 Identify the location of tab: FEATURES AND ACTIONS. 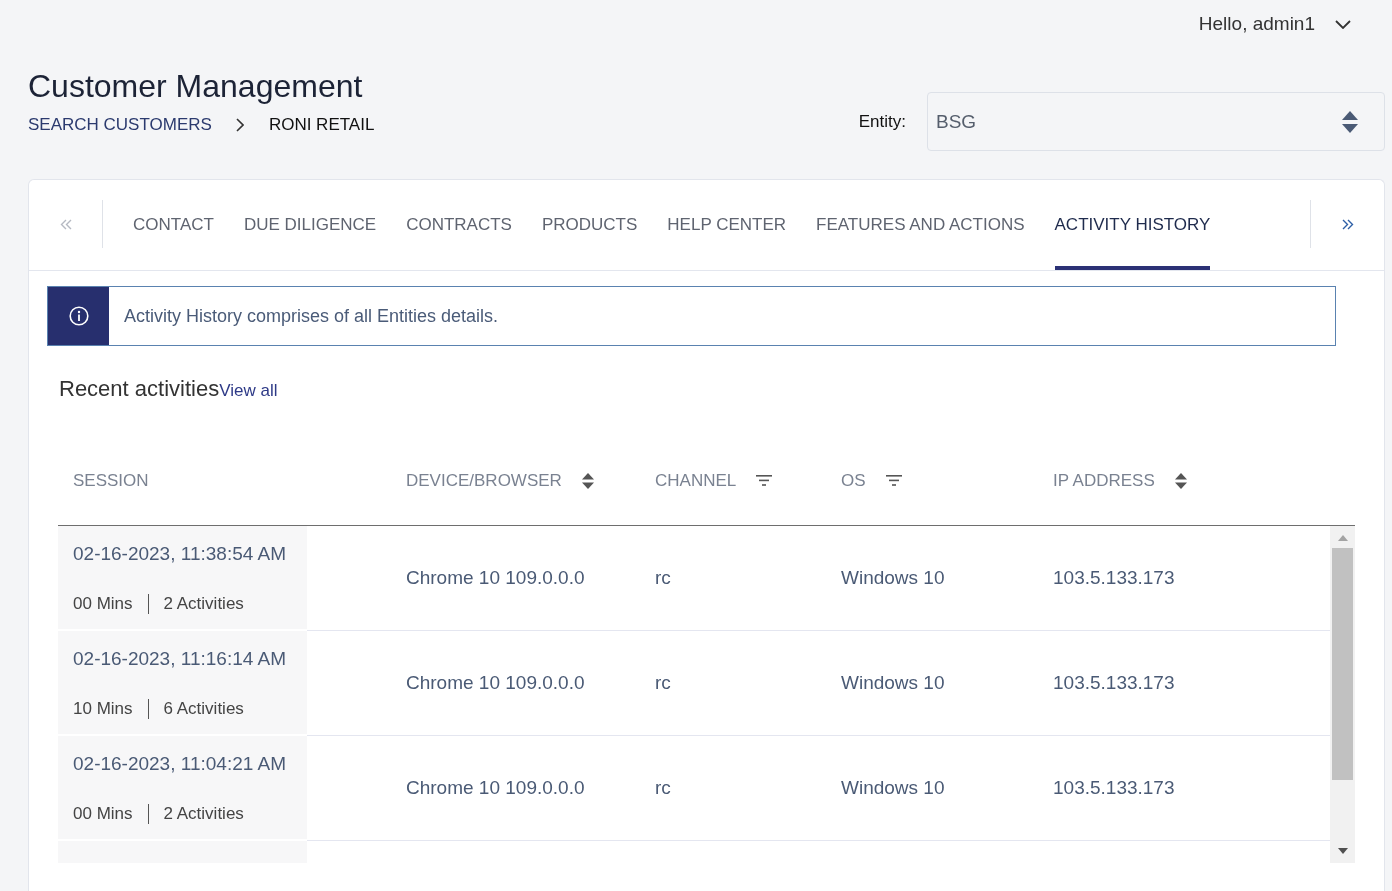
(920, 225).